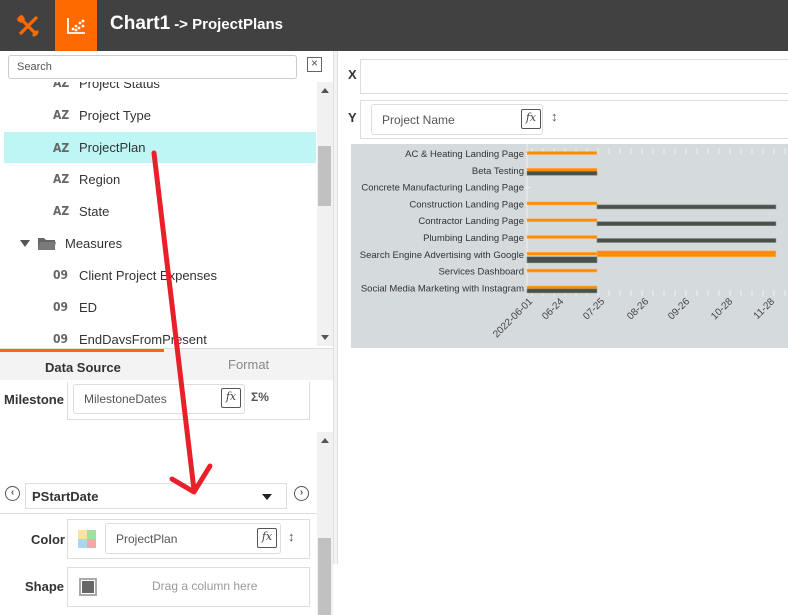 The width and height of the screenshot is (788, 615). Describe the element at coordinates (94, 211) in the screenshot. I see `tree-item-label: State` at that location.